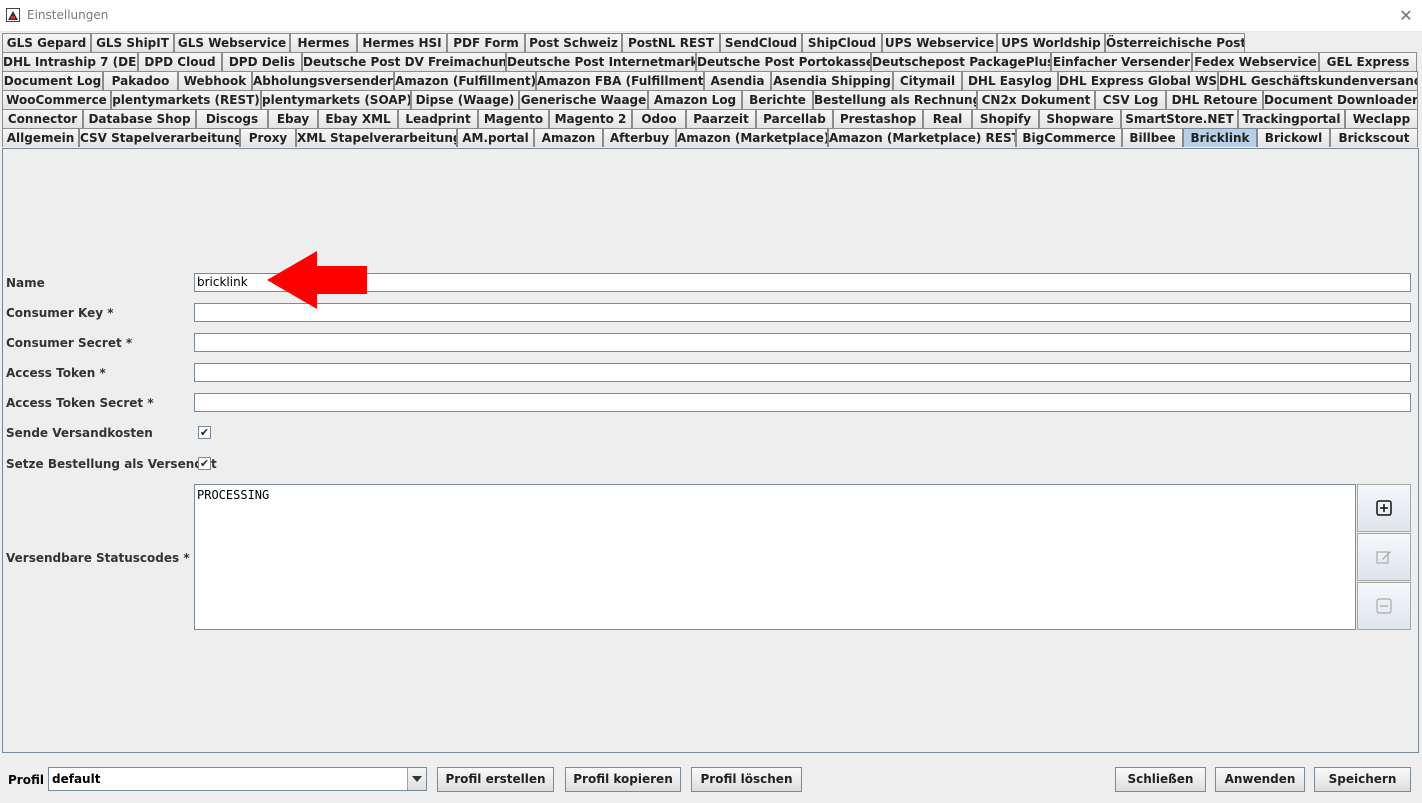 Image resolution: width=1422 pixels, height=803 pixels. Describe the element at coordinates (802, 342) in the screenshot. I see `consumer-secret-field` at that location.